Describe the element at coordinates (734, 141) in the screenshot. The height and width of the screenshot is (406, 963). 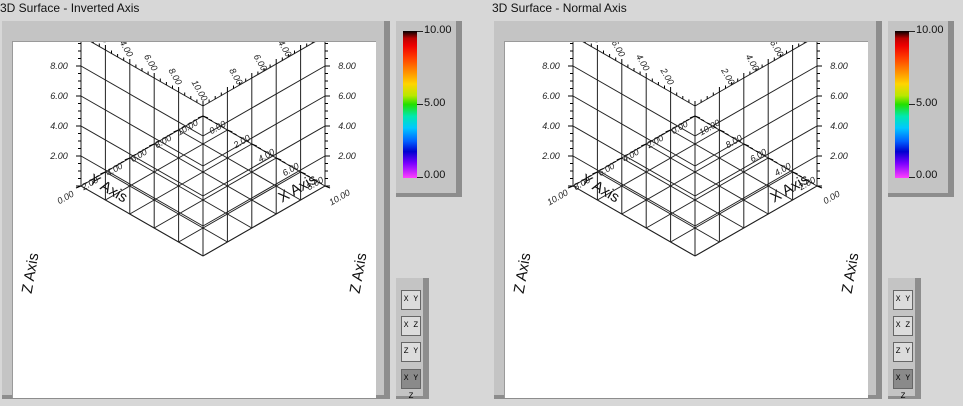
I see `x-tick-label: 8.00` at that location.